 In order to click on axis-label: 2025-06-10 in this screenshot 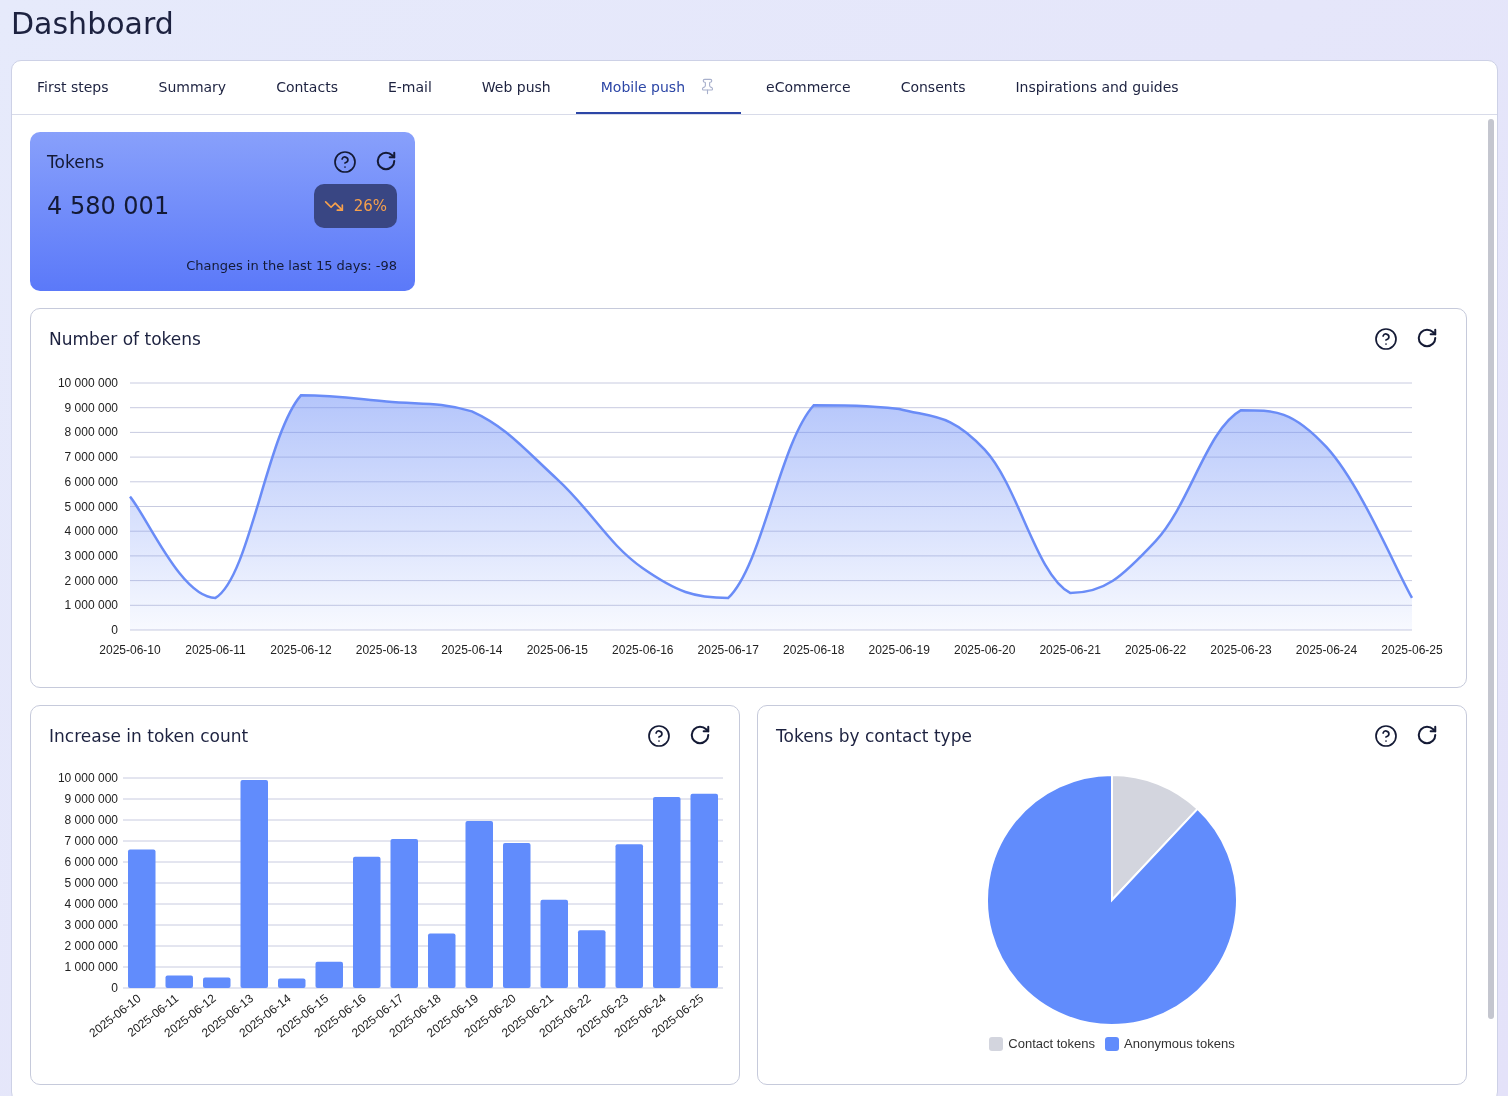, I will do `click(130, 650)`.